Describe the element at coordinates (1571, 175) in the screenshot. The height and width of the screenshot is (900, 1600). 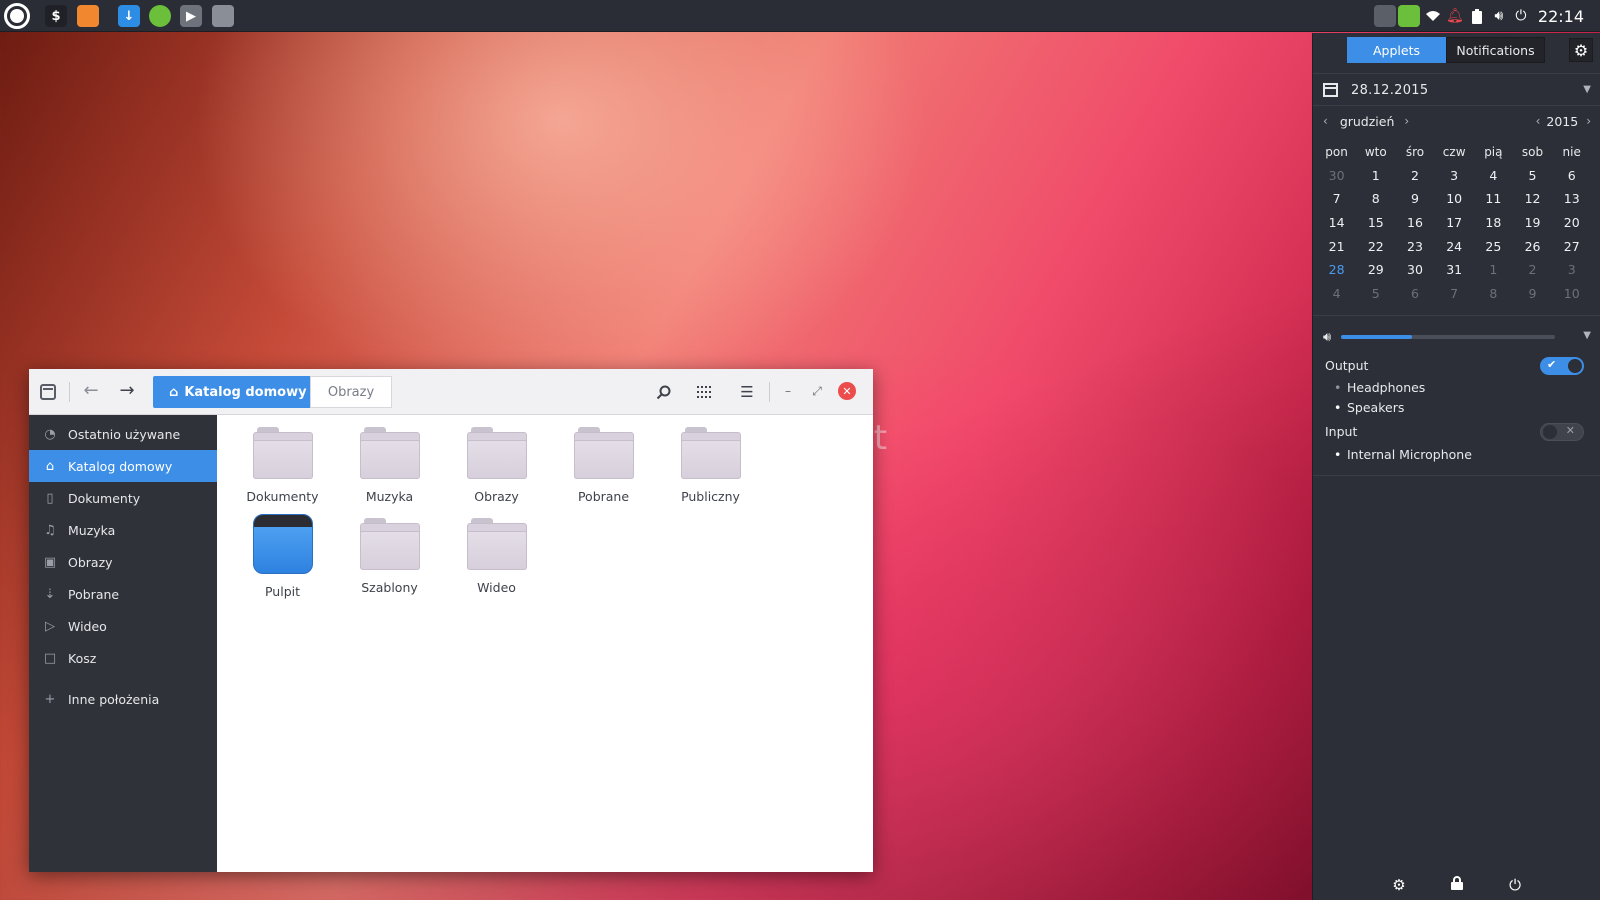
I see `calendar-day: 6` at that location.